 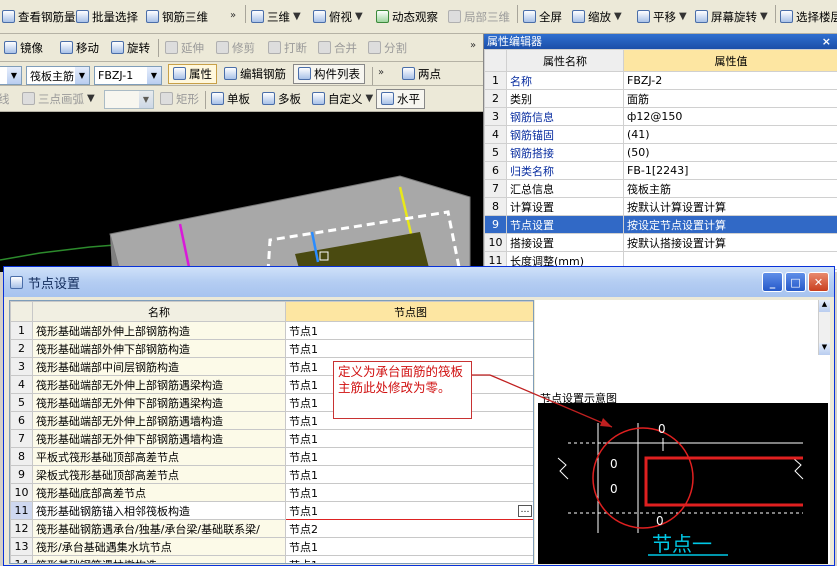 I want to click on view-3d-button: 三维 ▼, so click(x=276, y=16).